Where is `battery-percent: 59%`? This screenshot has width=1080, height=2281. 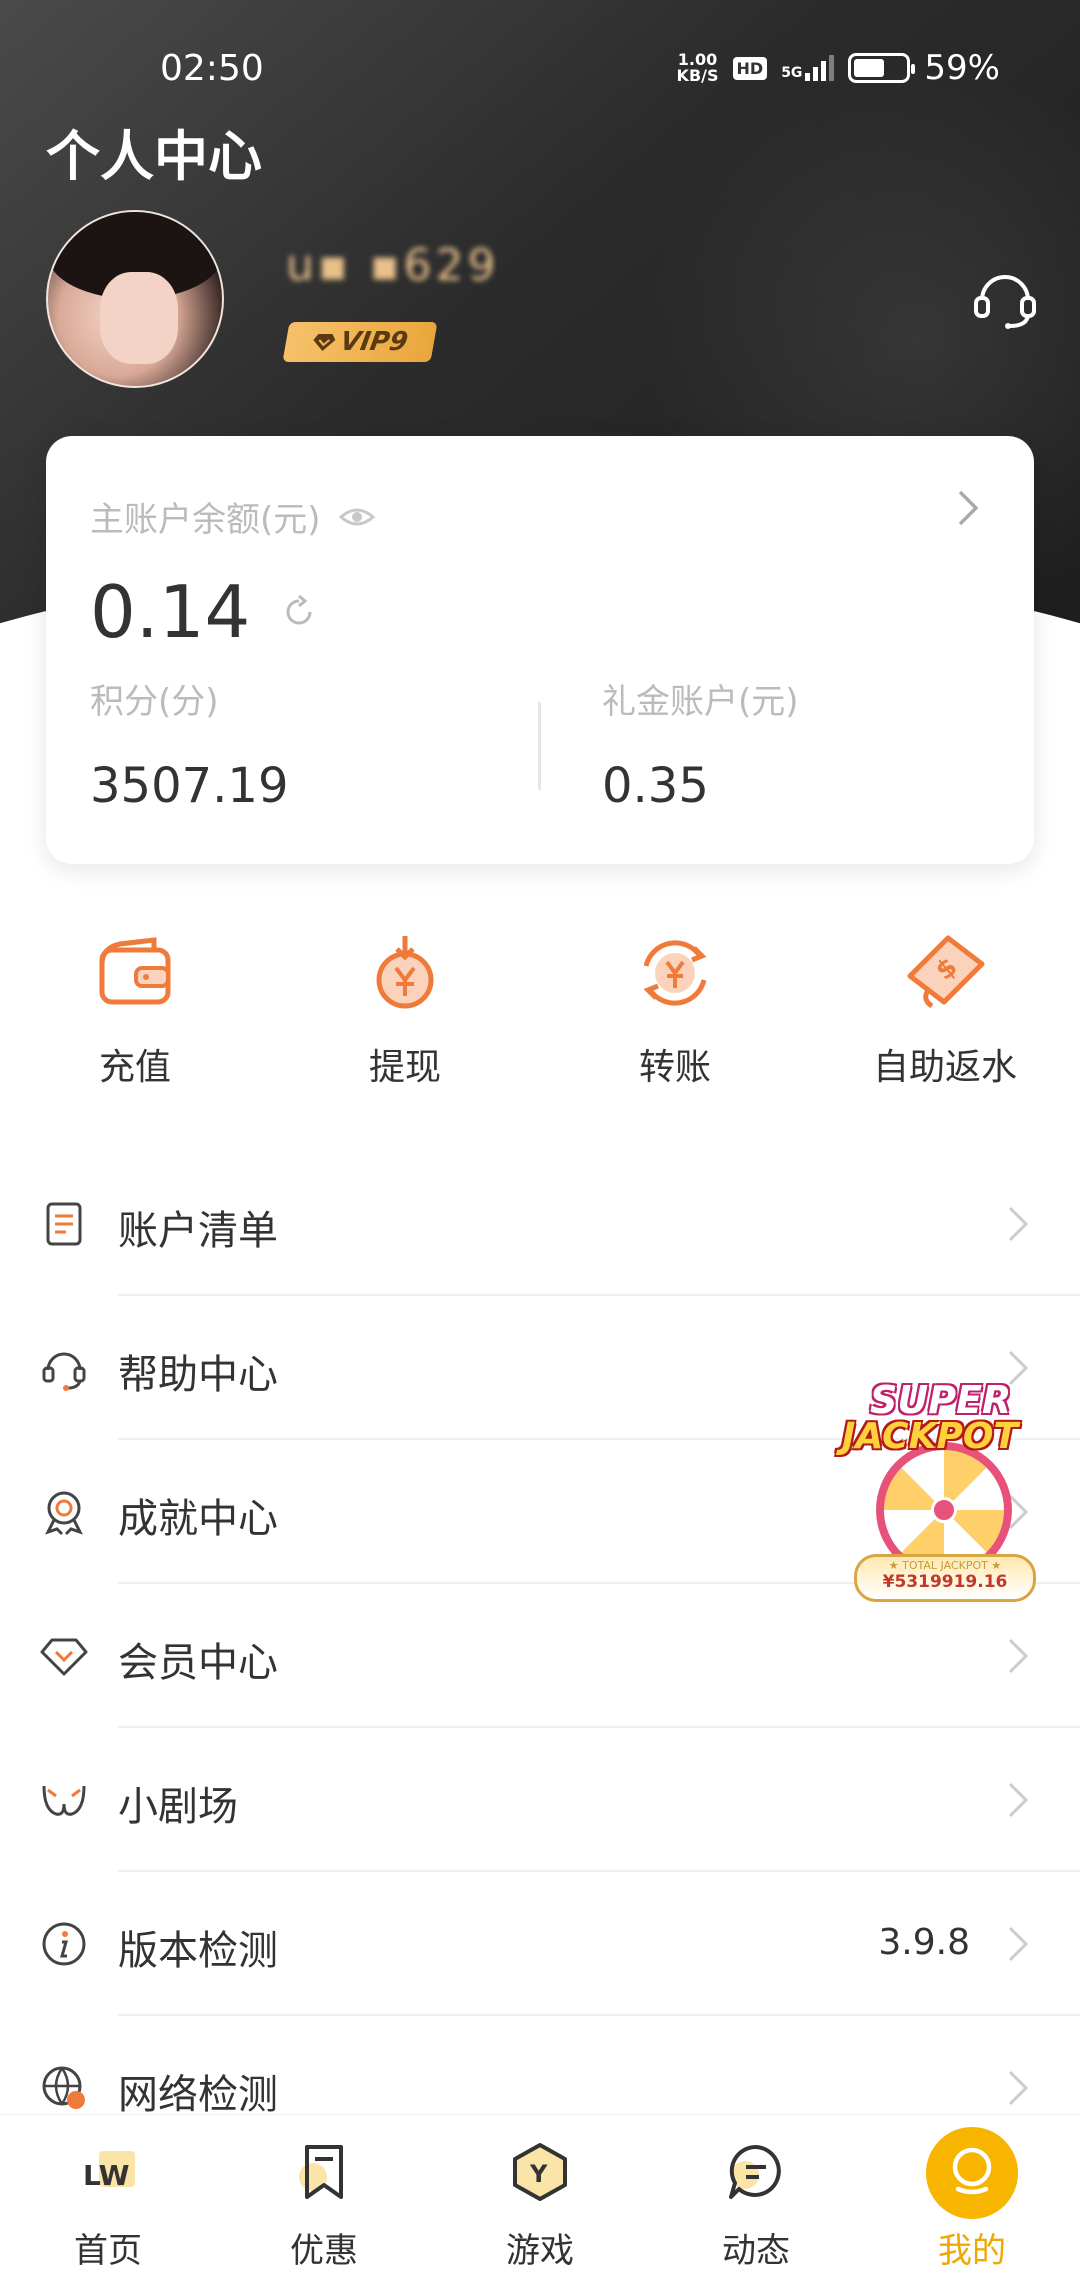
battery-percent: 59% is located at coordinates (962, 68).